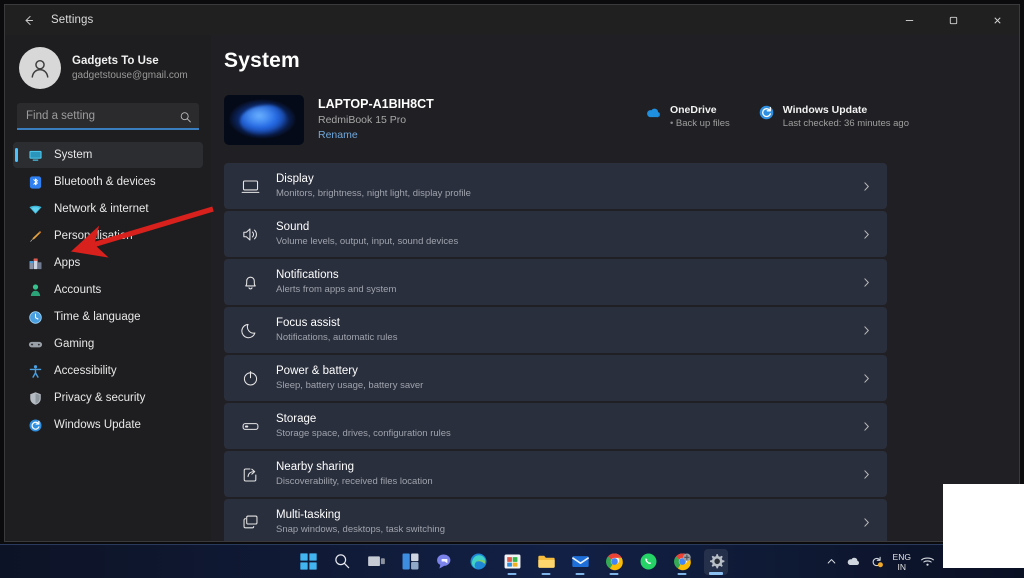 The image size is (1024, 578). Describe the element at coordinates (105, 182) in the screenshot. I see `sidebar-item-label: Bluetooth & devices` at that location.